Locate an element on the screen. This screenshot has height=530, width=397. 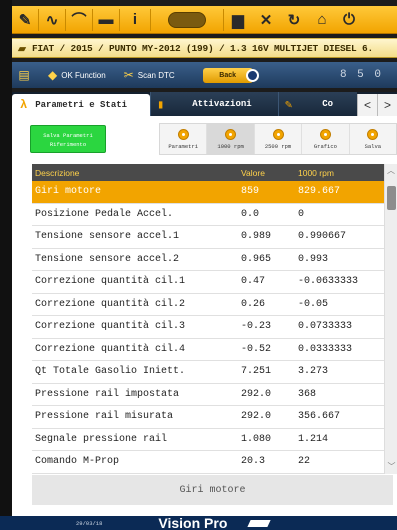
cell-rpm: 0.0333333 is located at coordinates (325, 349).